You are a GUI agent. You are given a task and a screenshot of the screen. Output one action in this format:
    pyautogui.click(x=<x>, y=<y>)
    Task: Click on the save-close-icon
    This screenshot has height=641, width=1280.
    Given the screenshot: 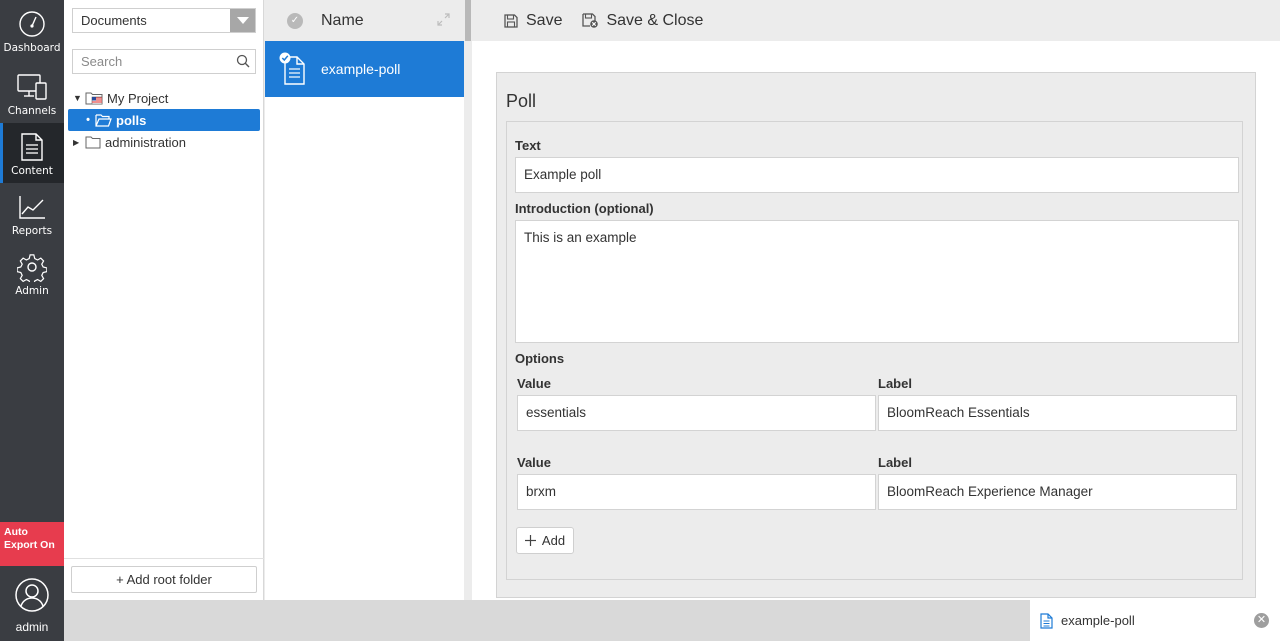 What is the action you would take?
    pyautogui.click(x=590, y=20)
    